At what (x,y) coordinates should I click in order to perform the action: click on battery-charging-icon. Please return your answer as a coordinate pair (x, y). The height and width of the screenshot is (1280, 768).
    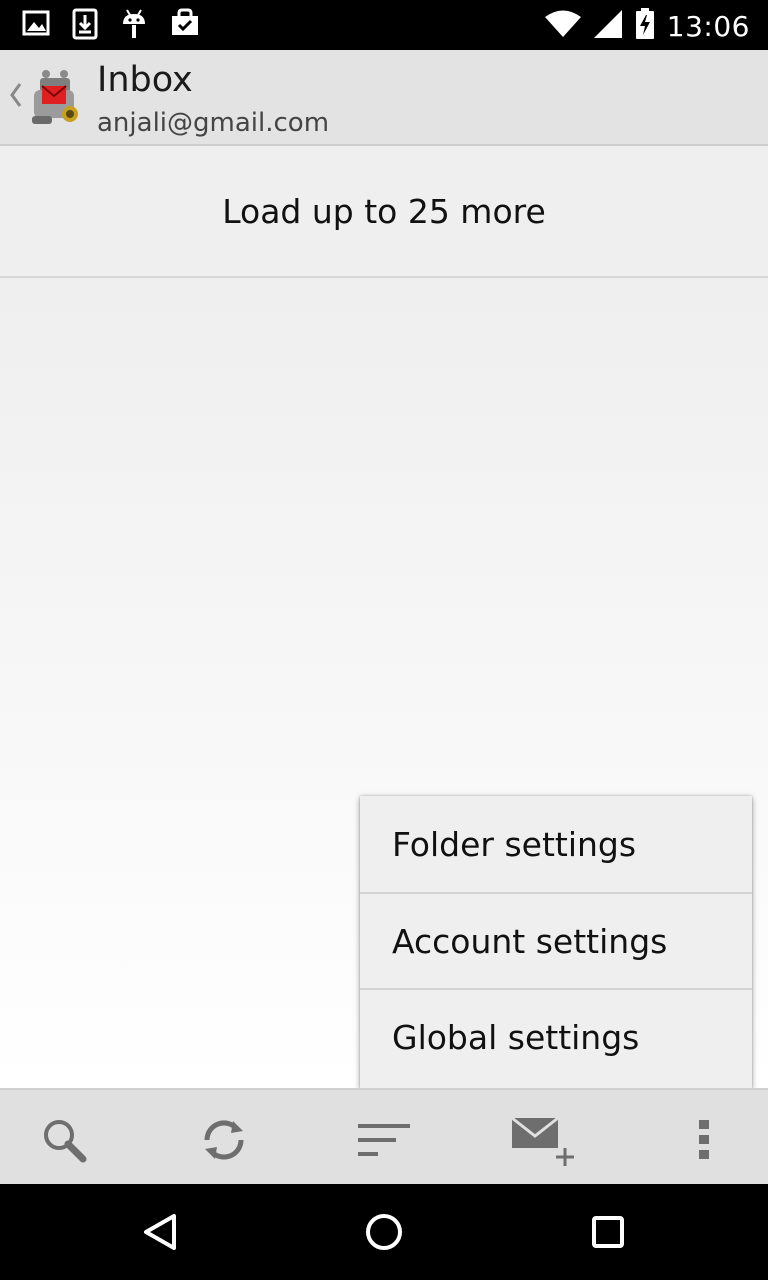
    Looking at the image, I should click on (645, 26).